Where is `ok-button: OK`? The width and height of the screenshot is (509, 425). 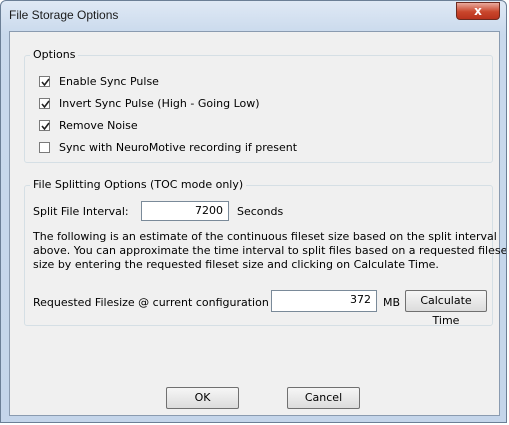 ok-button: OK is located at coordinates (202, 398).